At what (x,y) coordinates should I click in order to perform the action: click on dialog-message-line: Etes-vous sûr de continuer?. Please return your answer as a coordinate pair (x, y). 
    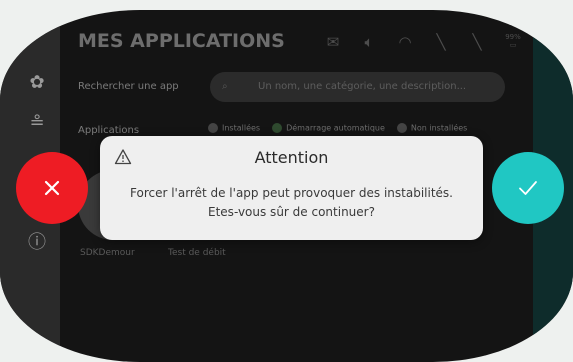
    Looking at the image, I should click on (291, 212).